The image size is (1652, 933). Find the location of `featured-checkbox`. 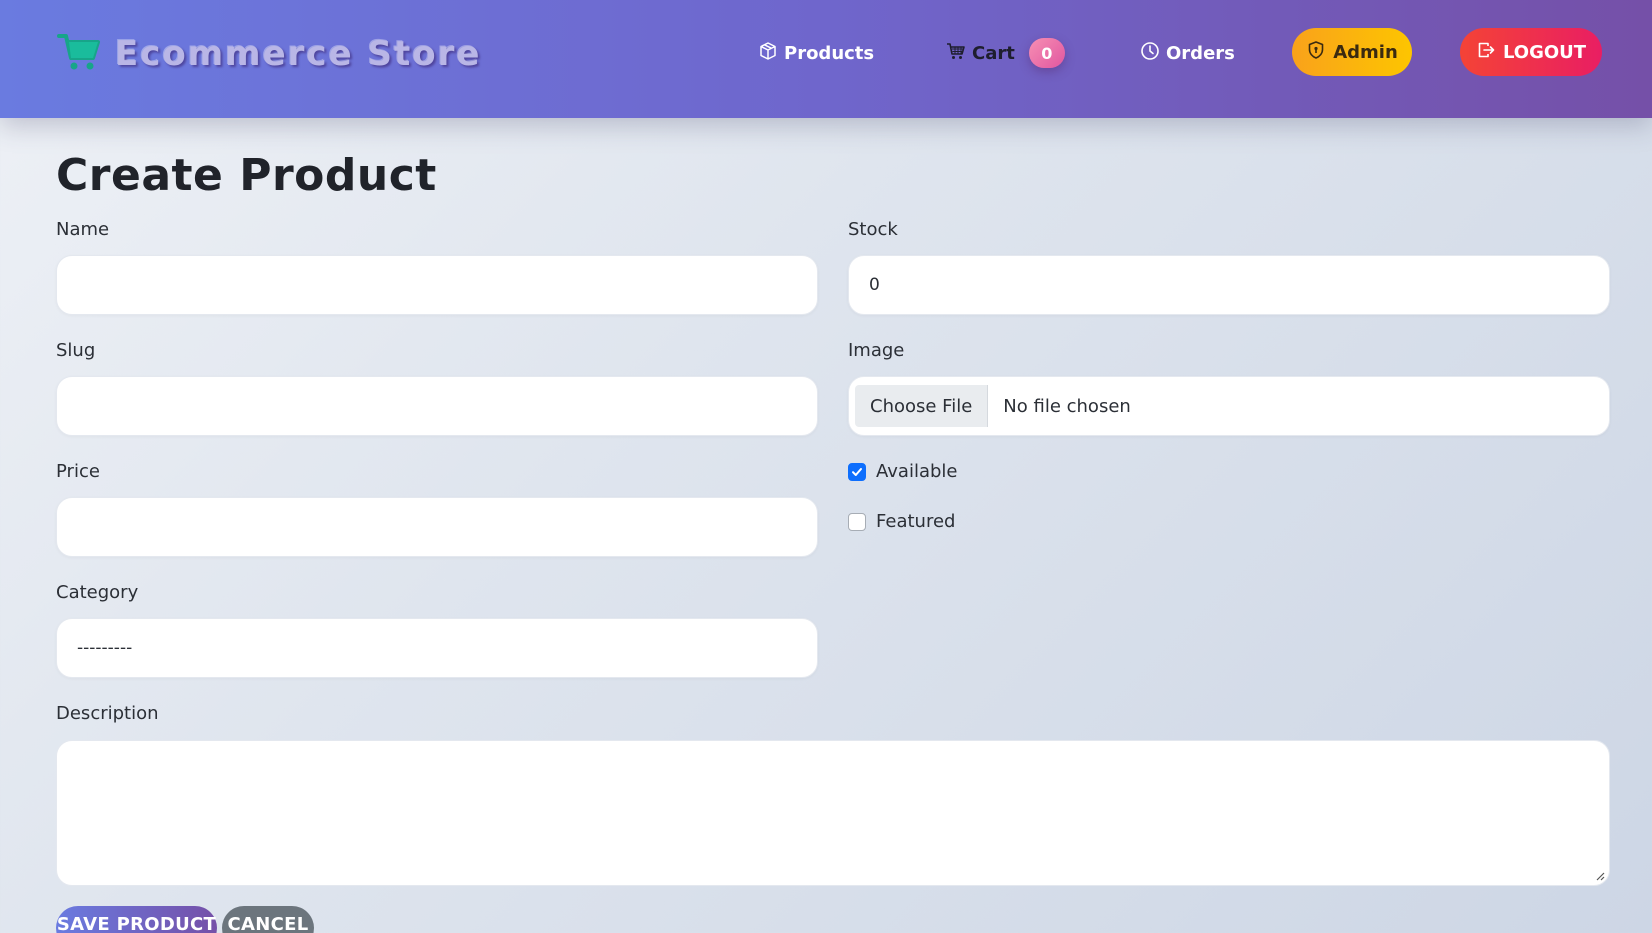

featured-checkbox is located at coordinates (857, 521).